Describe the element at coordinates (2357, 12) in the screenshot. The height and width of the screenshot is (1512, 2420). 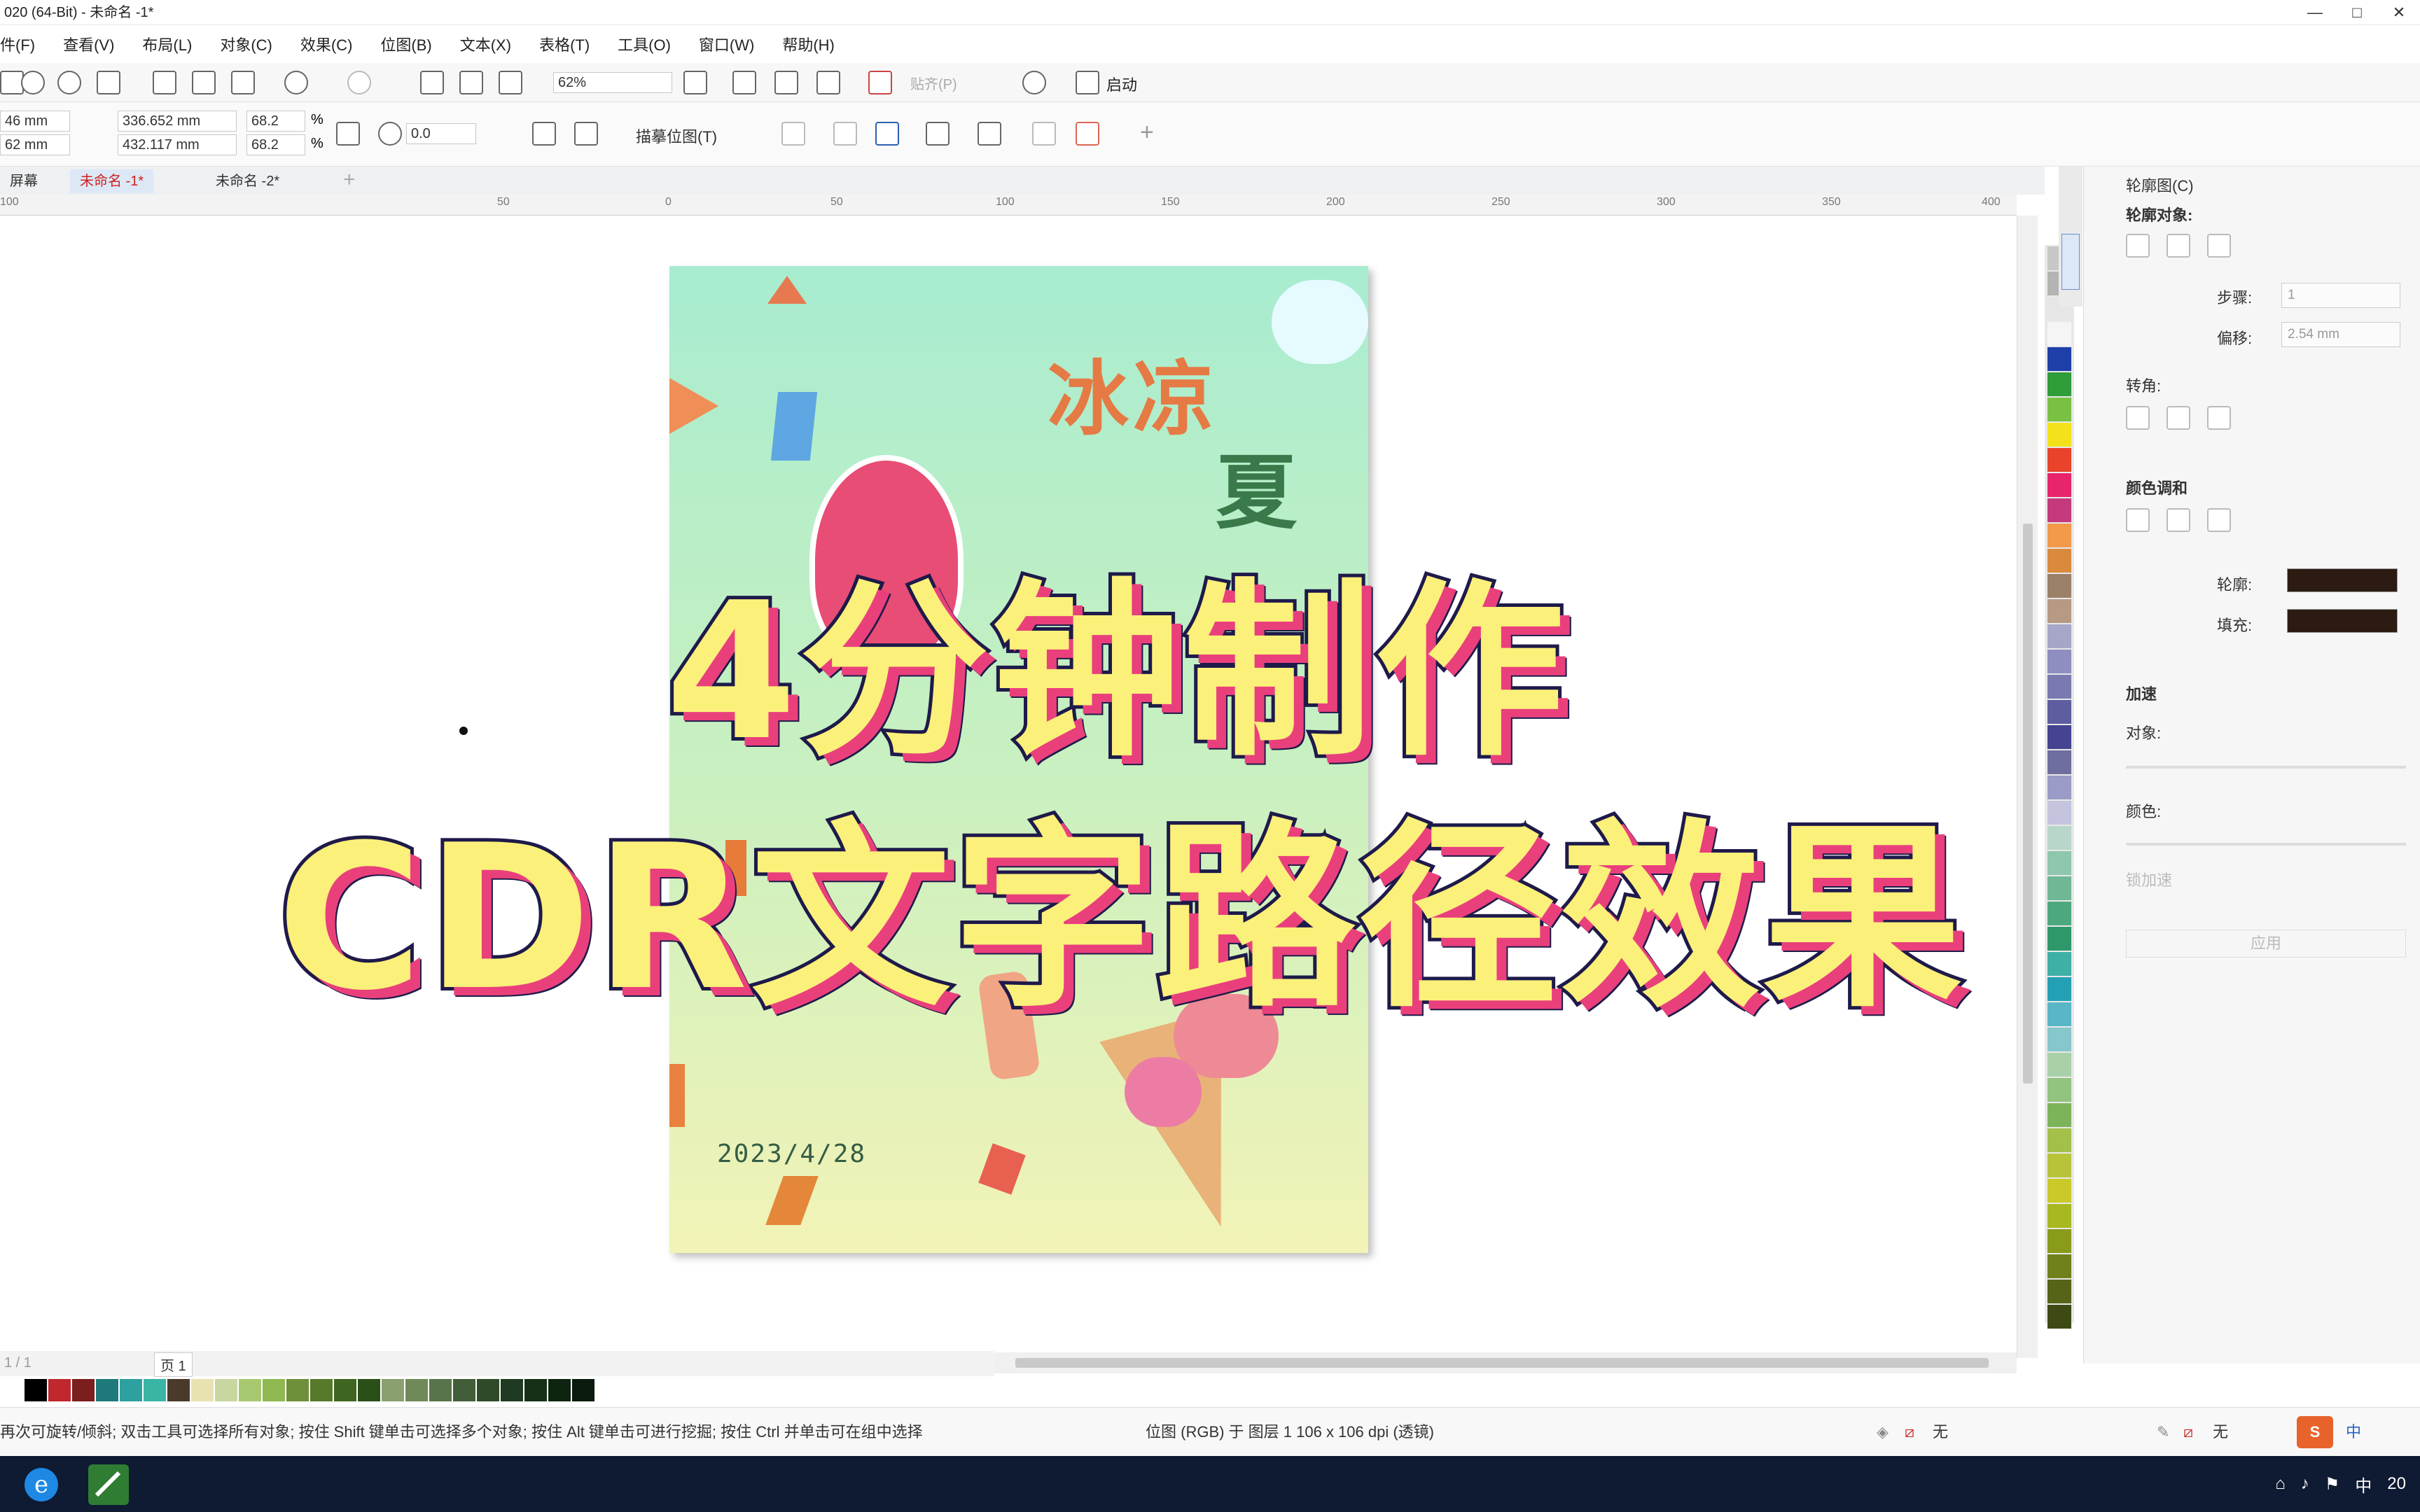
I see `maximize-button: □` at that location.